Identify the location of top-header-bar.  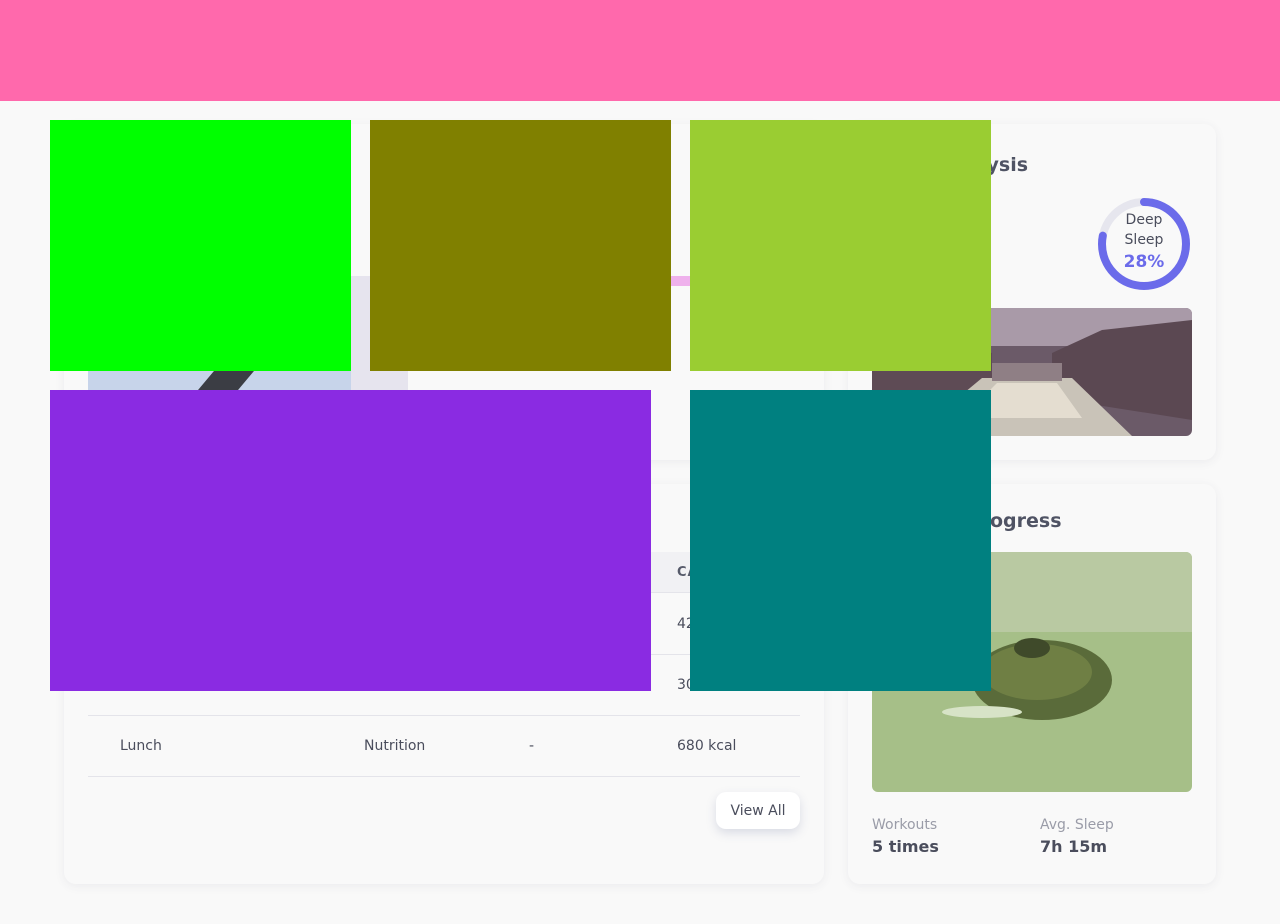
(640, 50).